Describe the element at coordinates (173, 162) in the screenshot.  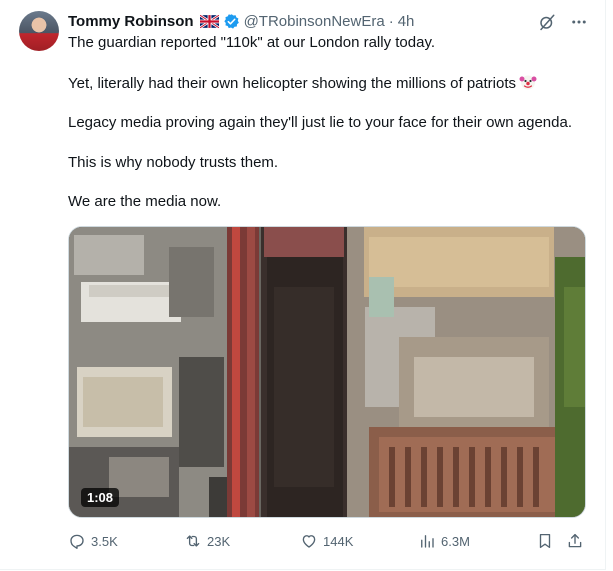
I see `post-paragraph: This is why nobody trusts them.` at that location.